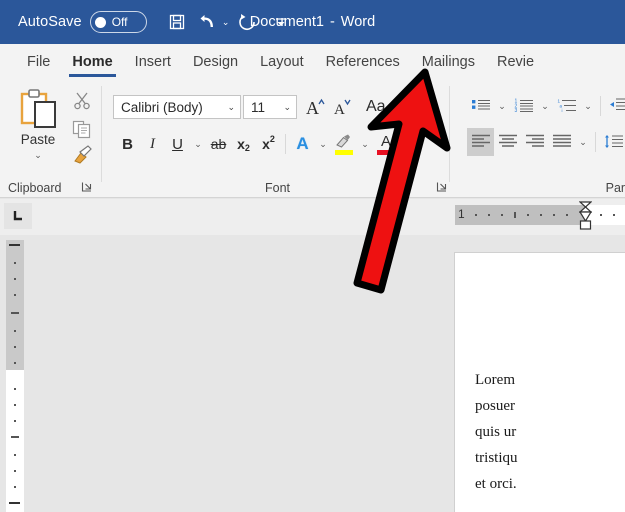  Describe the element at coordinates (18, 216) in the screenshot. I see `left-tab-stop-icon` at that location.